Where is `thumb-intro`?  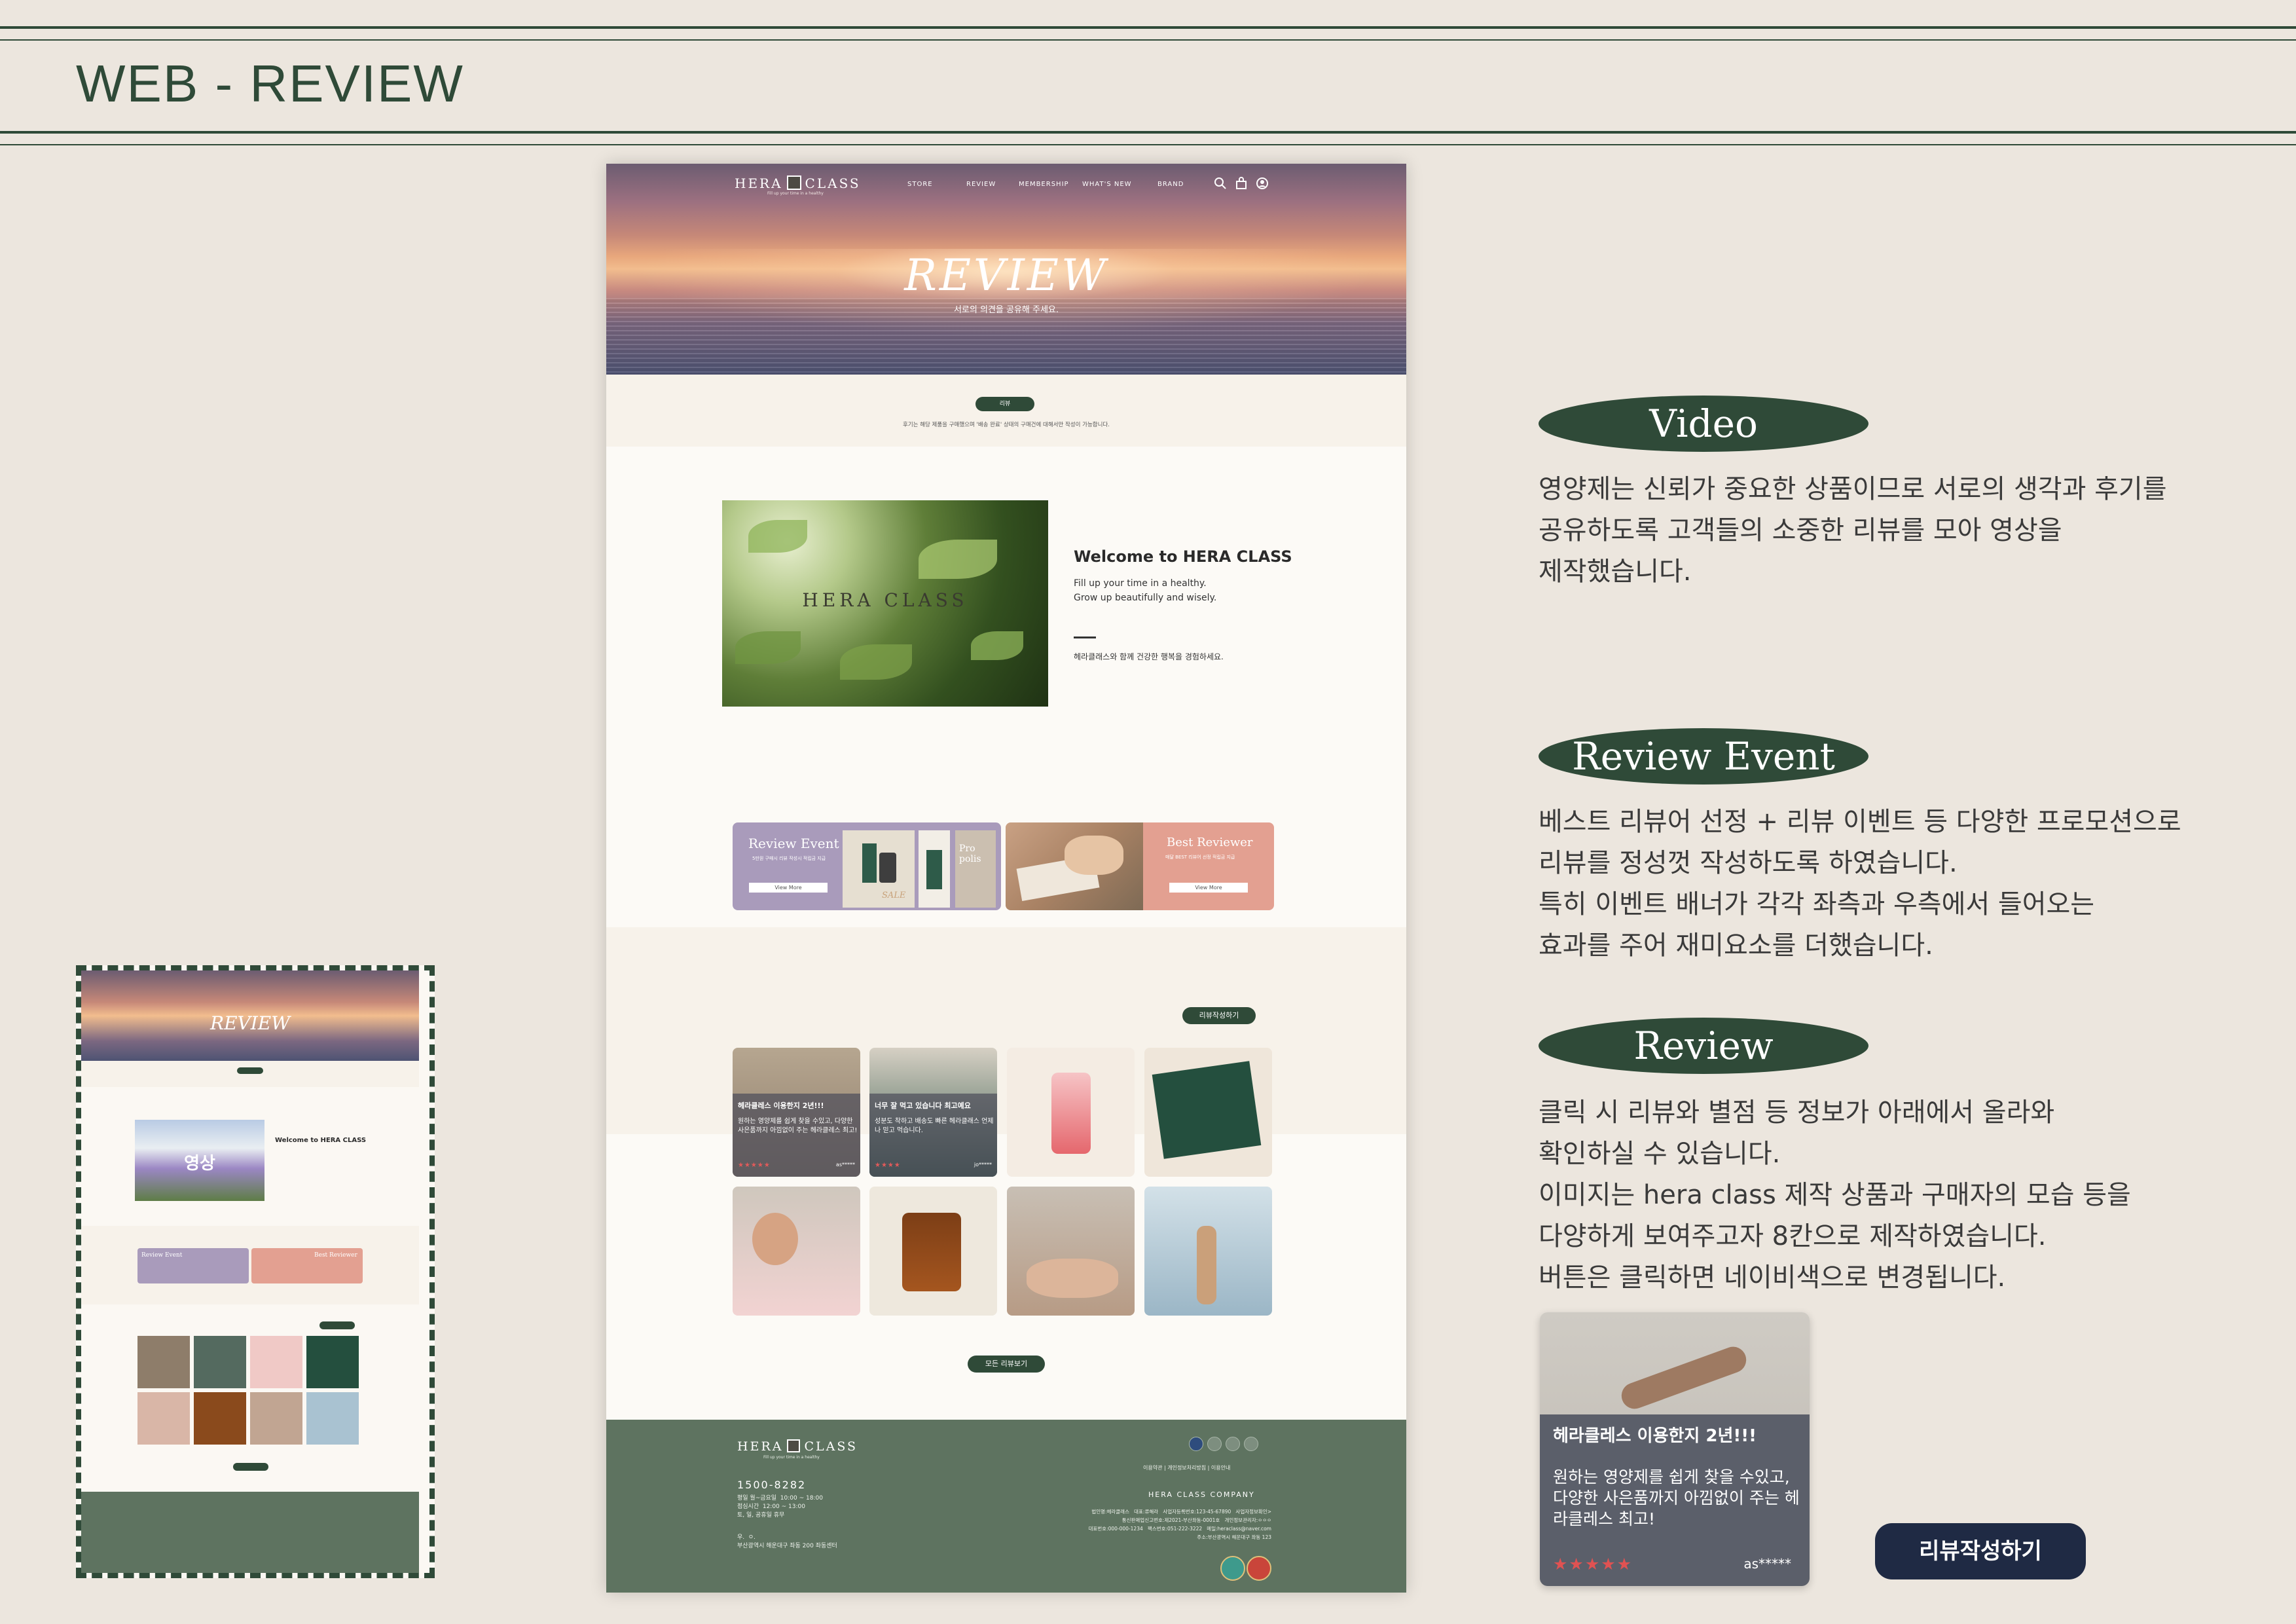 thumb-intro is located at coordinates (250, 1074).